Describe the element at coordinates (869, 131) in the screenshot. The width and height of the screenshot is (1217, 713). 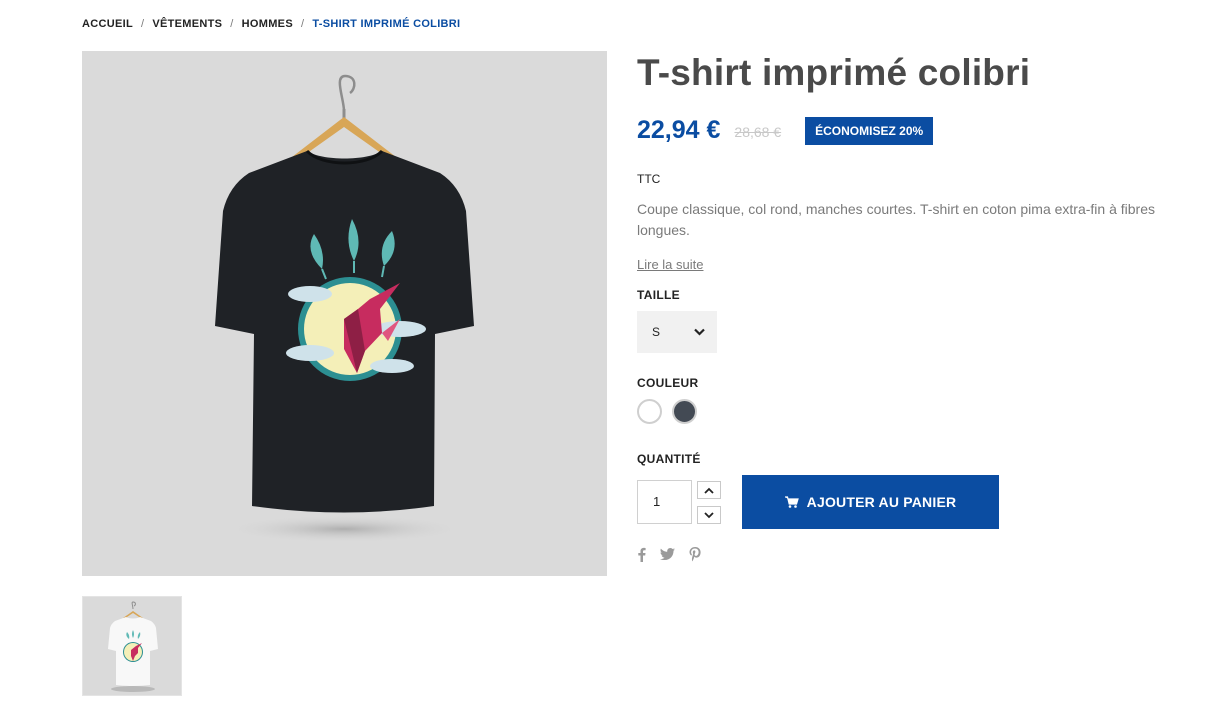
I see `discount-badge: ÉCONOMISEZ 20%` at that location.